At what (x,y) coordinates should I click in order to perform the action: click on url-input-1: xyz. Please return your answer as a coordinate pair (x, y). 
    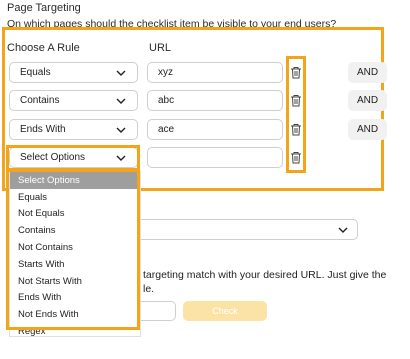
    Looking at the image, I should click on (215, 72).